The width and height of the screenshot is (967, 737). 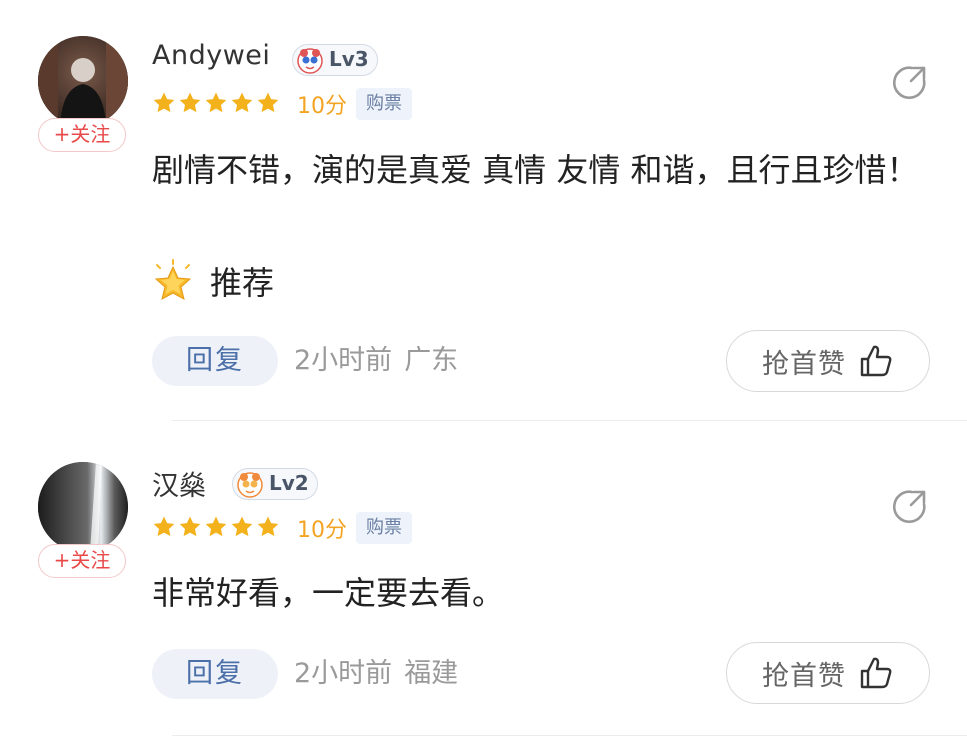 I want to click on level-text: Lv2, so click(x=289, y=483).